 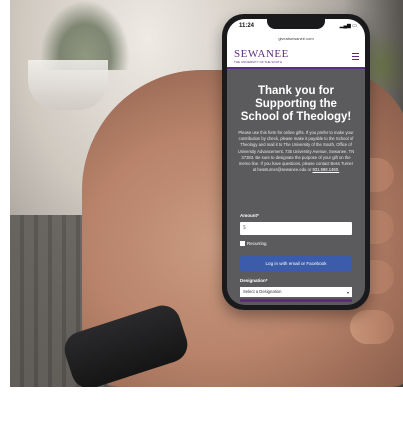 What do you see at coordinates (348, 26) in the screenshot?
I see `signal-icon: ▂▄▆ ▭` at bounding box center [348, 26].